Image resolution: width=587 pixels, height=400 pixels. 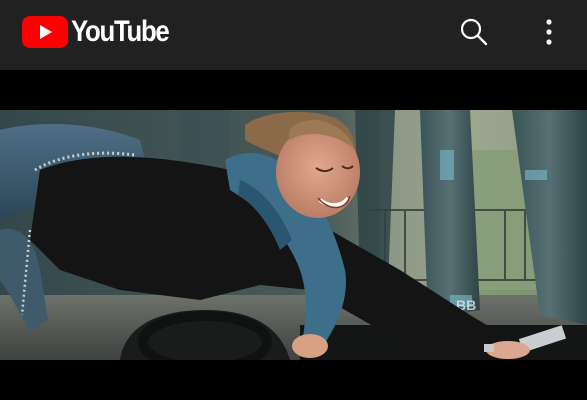 I want to click on brand-wordmark: YouTube, so click(x=120, y=31).